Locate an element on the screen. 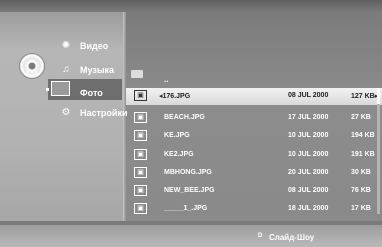 Image resolution: width=382 pixels, height=247 pixels. scrollbar-thumb is located at coordinates (378, 96).